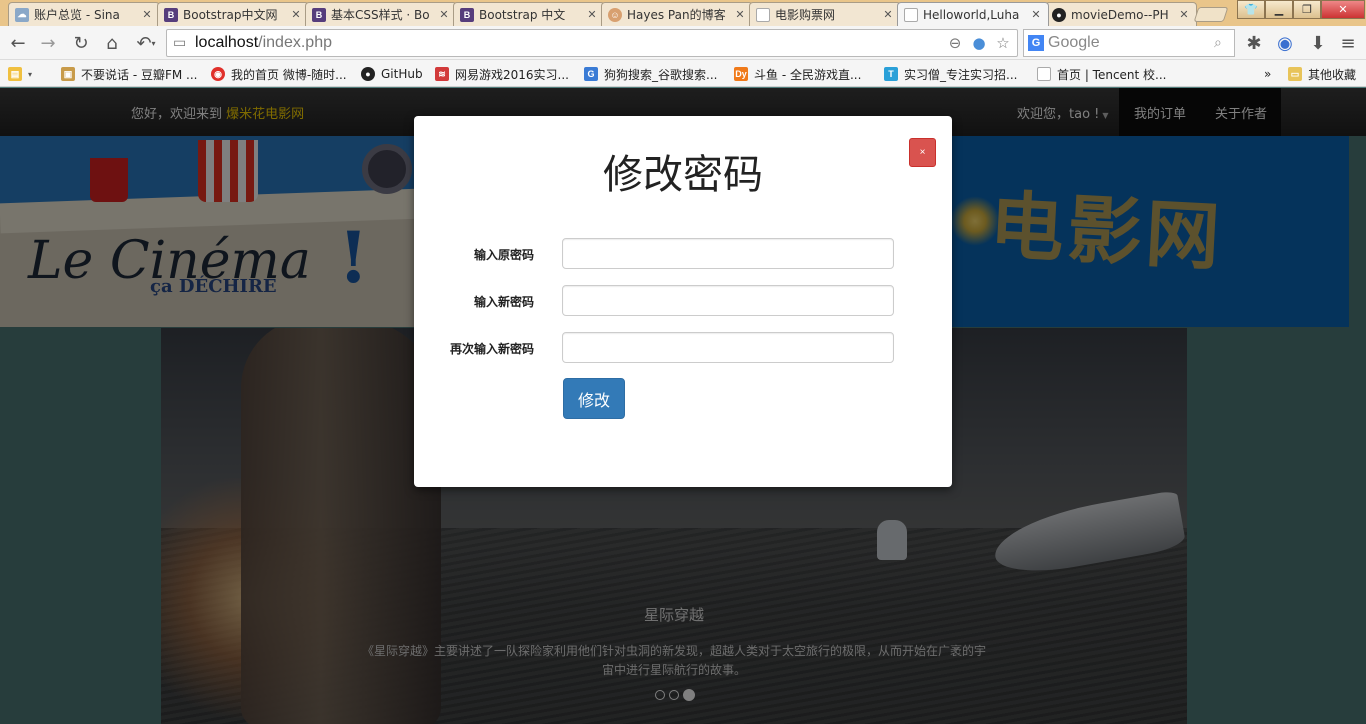 The height and width of the screenshot is (724, 1366). Describe the element at coordinates (922, 152) in the screenshot. I see `modal-close-button: ×` at that location.